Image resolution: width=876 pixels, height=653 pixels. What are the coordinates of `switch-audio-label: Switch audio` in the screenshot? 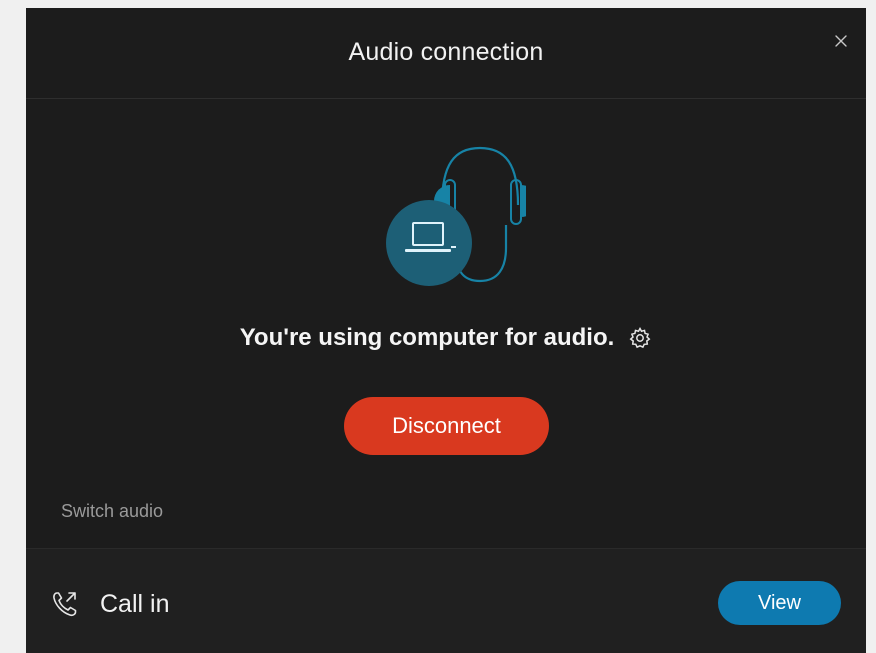 It's located at (112, 511).